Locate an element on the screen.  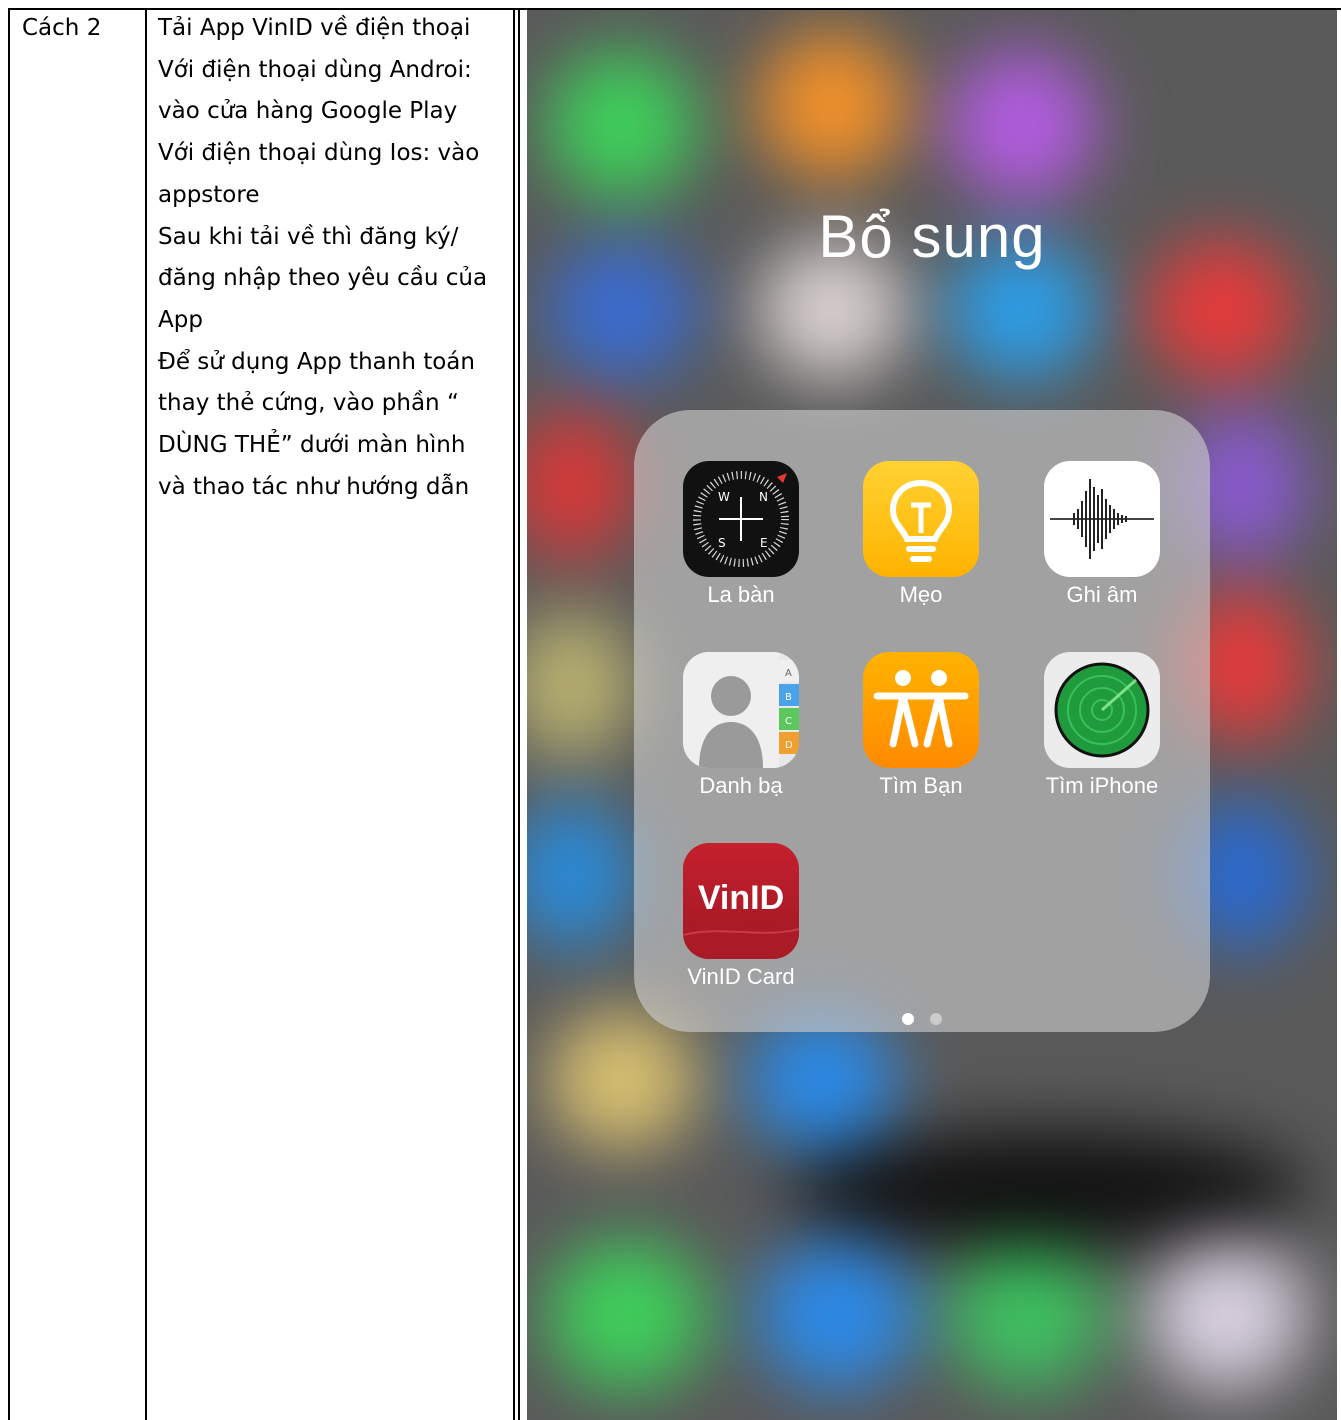
instruction-line: thay thẻ cứng, vào phần “ is located at coordinates (308, 403).